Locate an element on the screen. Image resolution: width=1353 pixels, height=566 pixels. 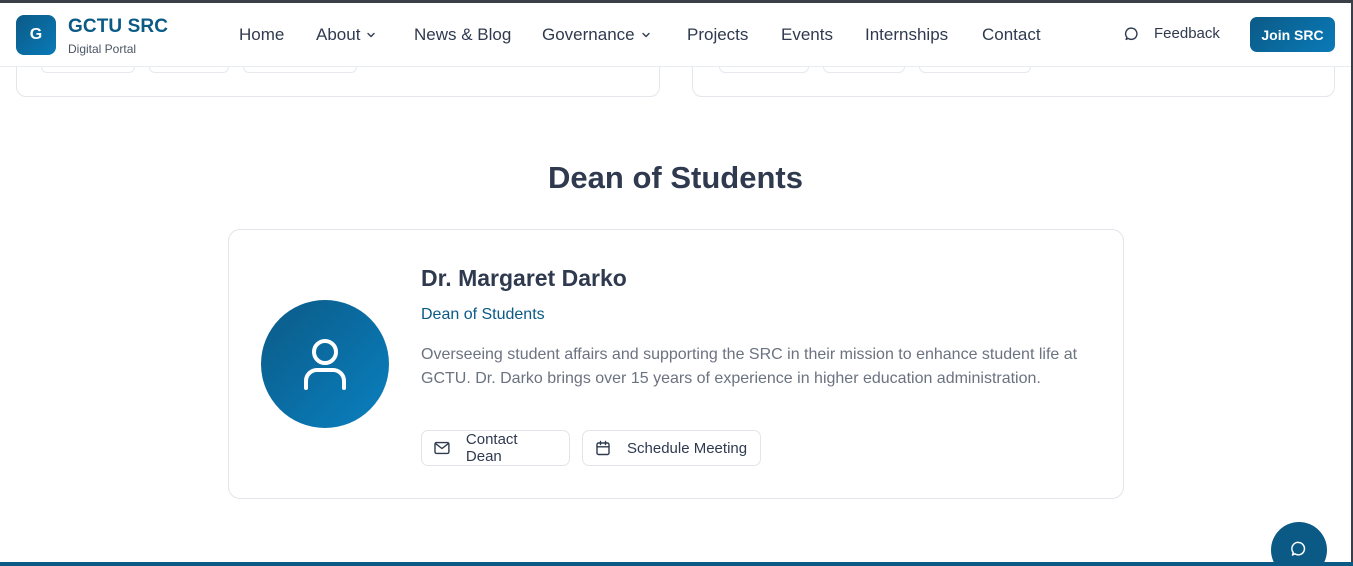
chat-button is located at coordinates (1299, 544).